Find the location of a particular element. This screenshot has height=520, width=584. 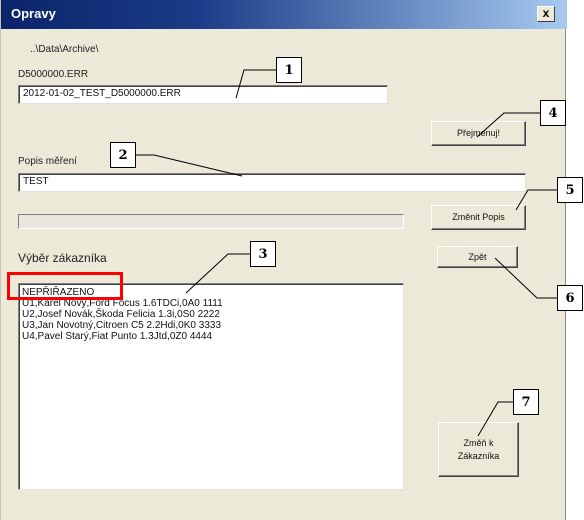

window-title: Opravy is located at coordinates (33, 13).